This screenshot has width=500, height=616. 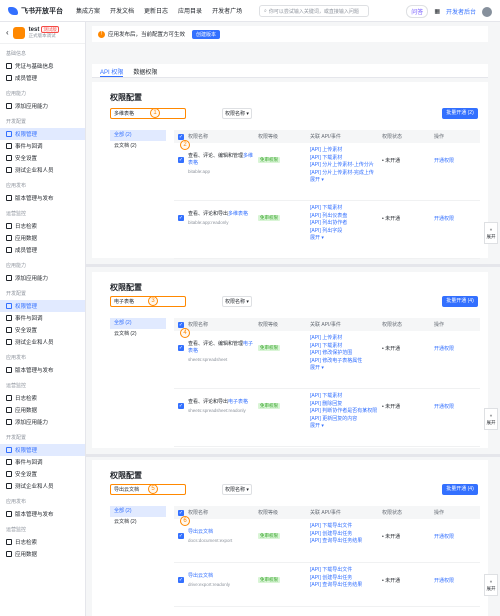 I want to click on tab-api-permissions: API 权限, so click(x=112, y=70).